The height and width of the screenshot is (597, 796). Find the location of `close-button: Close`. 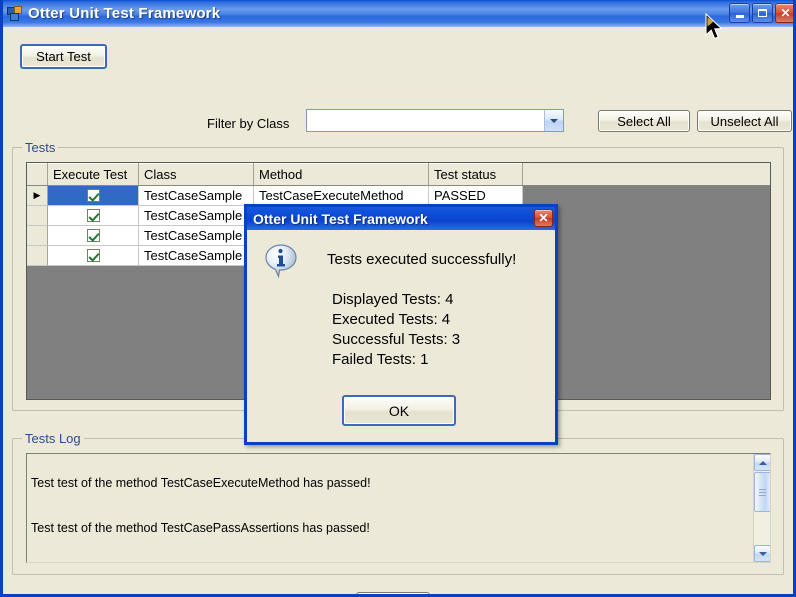

close-button: Close is located at coordinates (393, 593).